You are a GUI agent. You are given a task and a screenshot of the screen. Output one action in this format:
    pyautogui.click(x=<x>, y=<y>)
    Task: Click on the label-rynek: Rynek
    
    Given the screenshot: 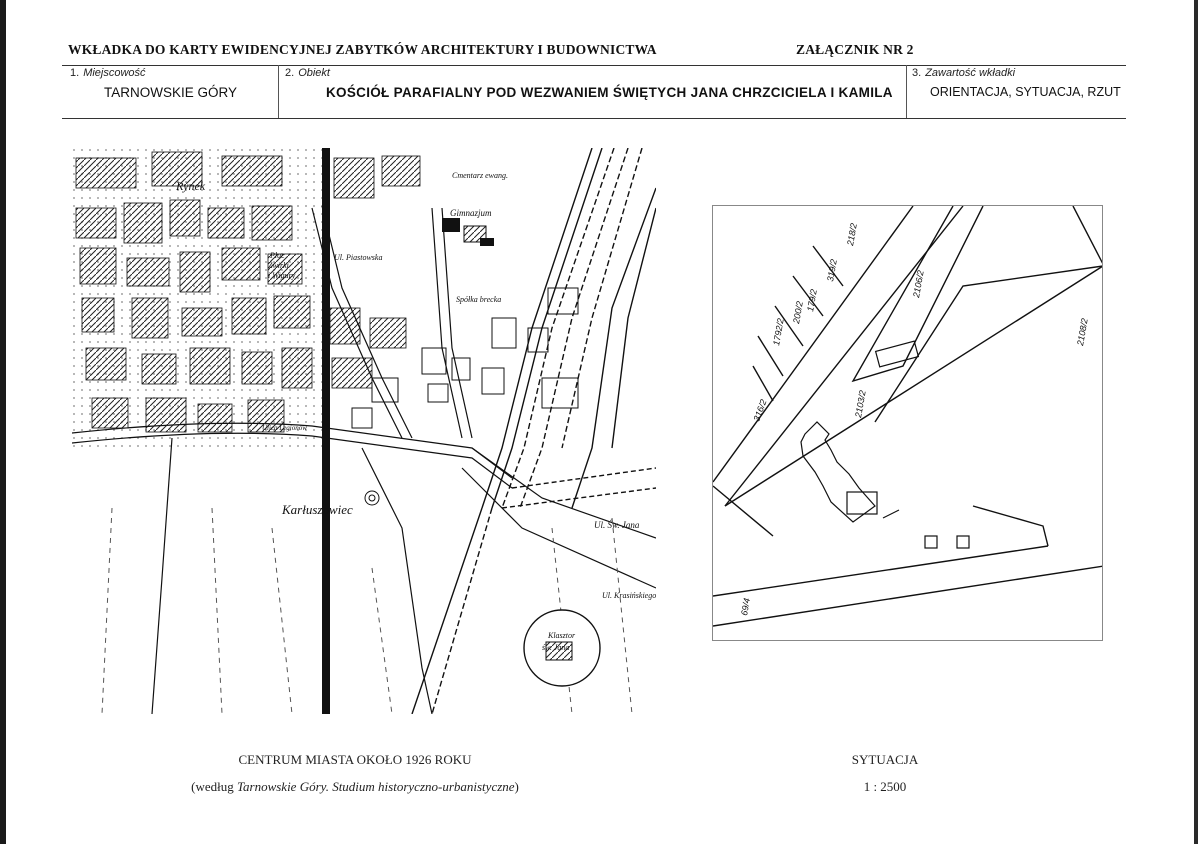 What is the action you would take?
    pyautogui.click(x=190, y=186)
    